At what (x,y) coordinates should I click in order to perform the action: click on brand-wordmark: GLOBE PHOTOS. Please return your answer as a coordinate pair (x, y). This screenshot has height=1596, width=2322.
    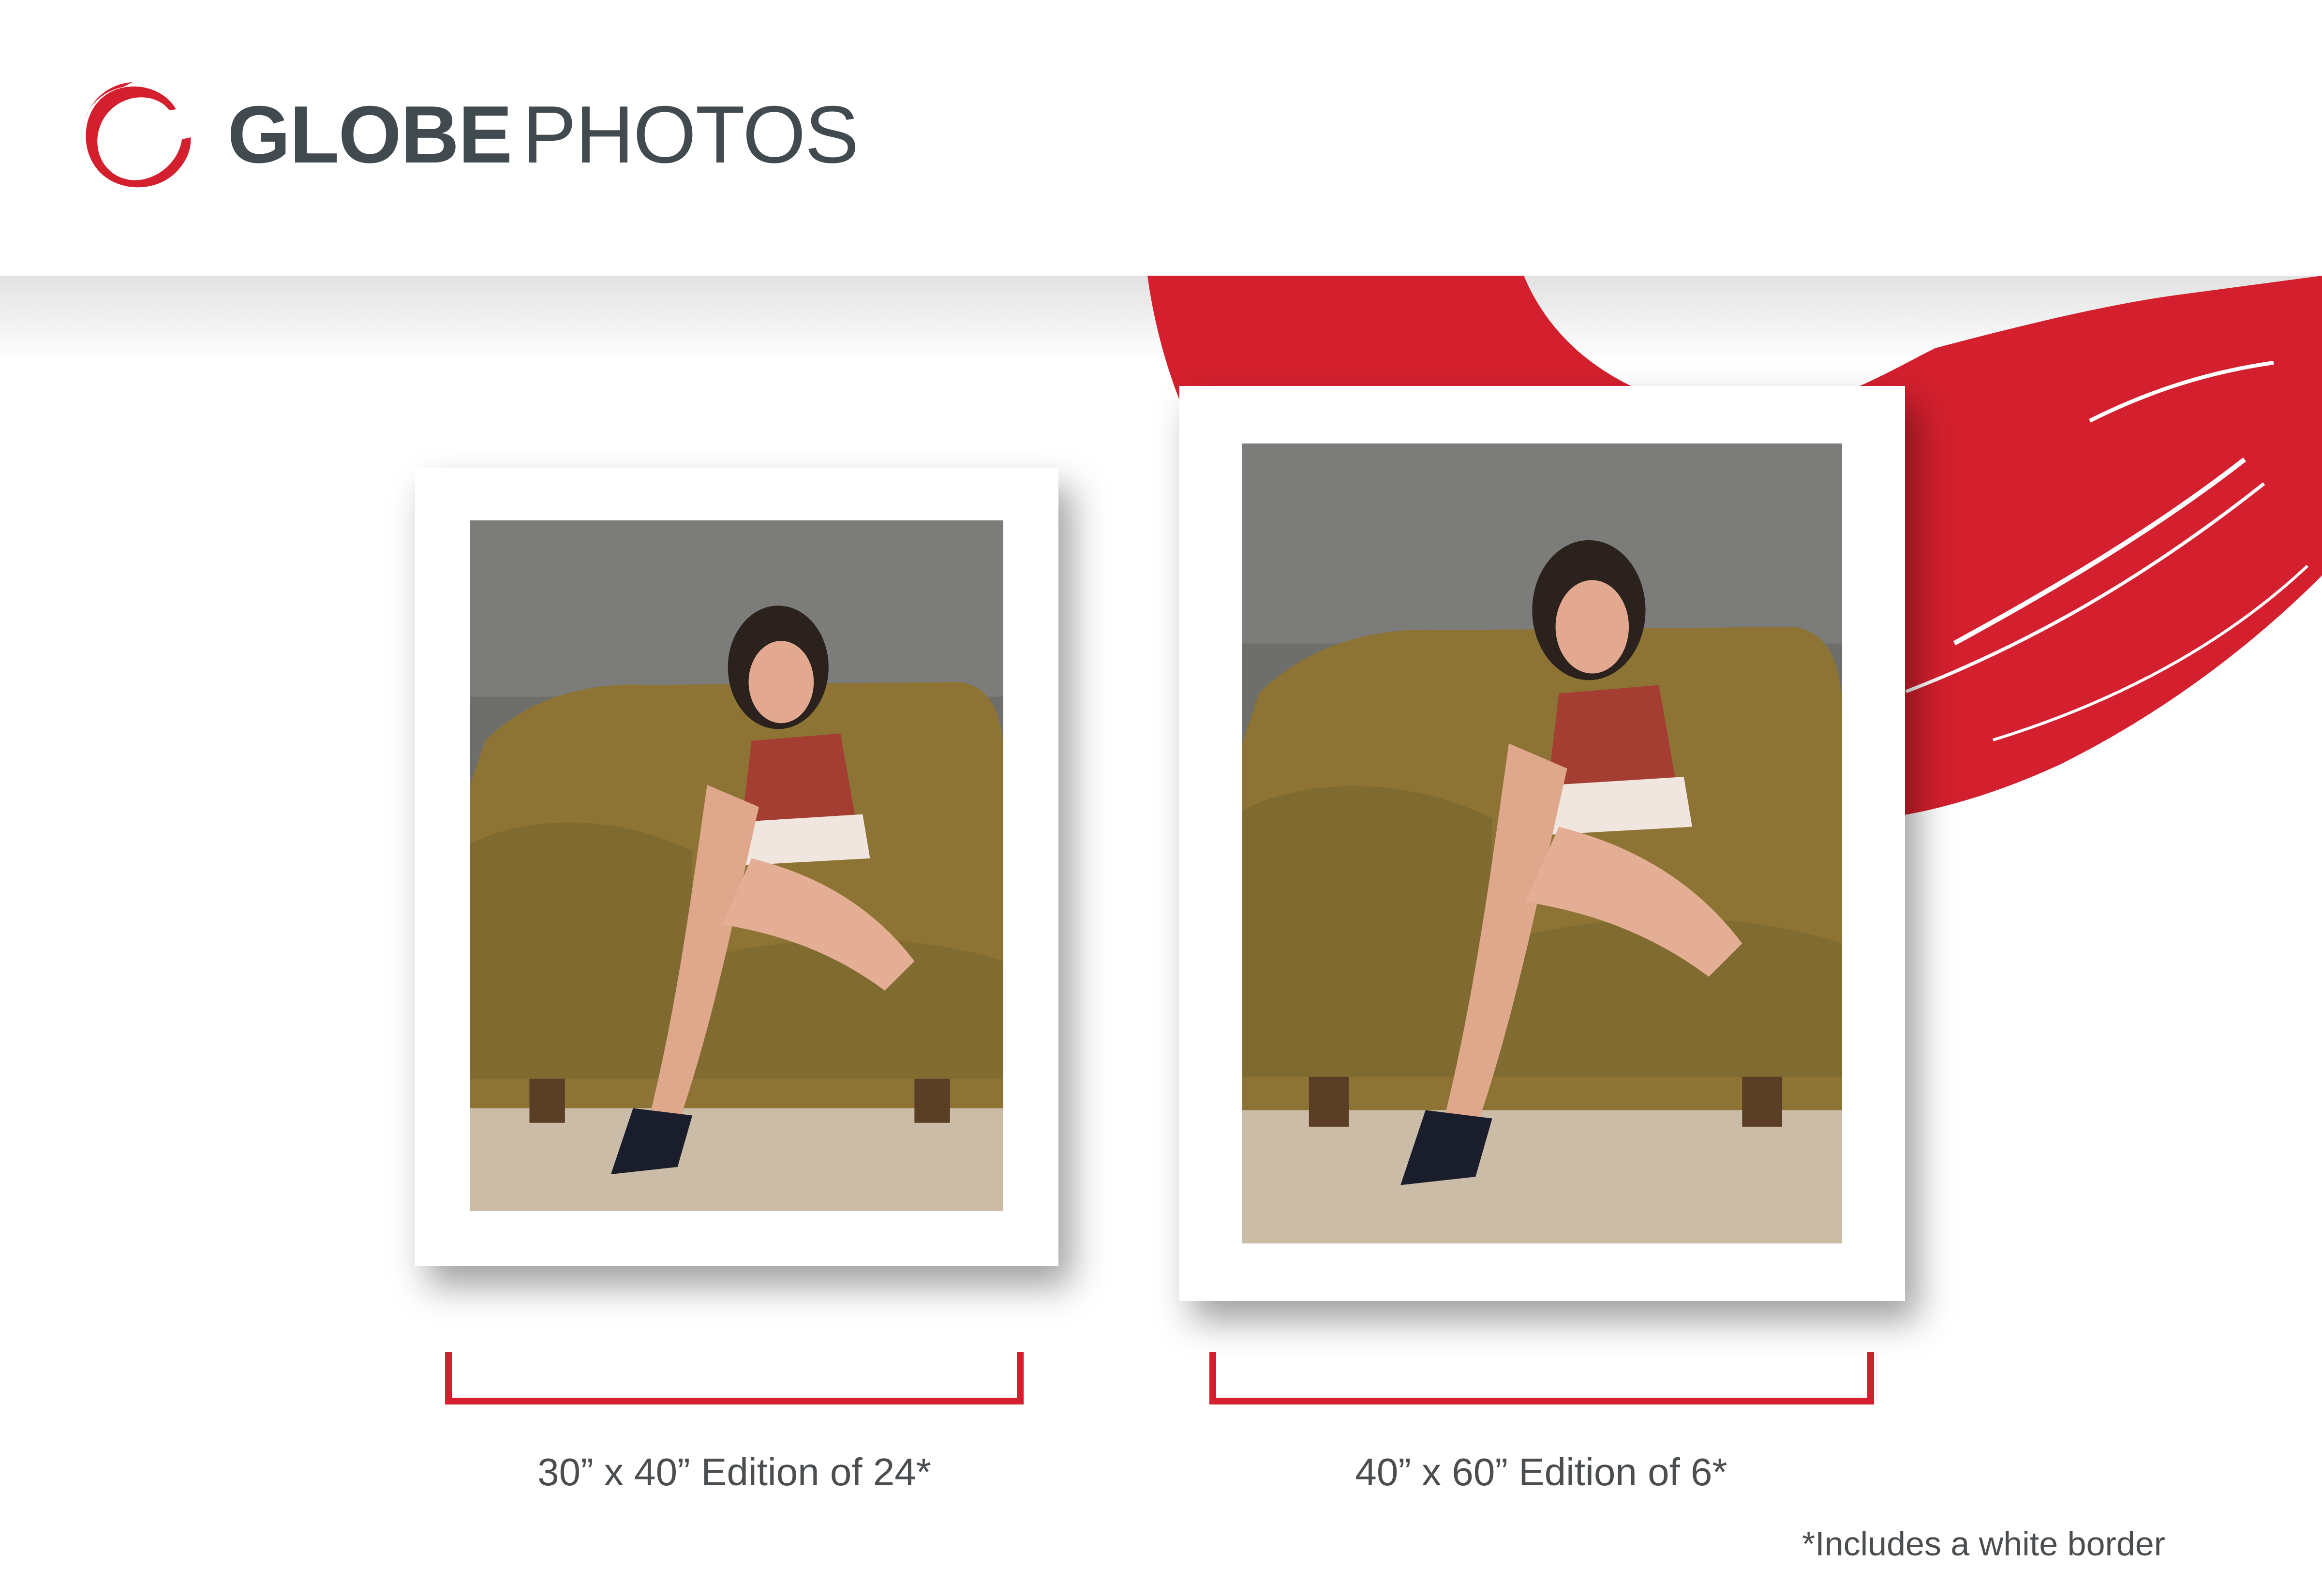
    Looking at the image, I should click on (543, 134).